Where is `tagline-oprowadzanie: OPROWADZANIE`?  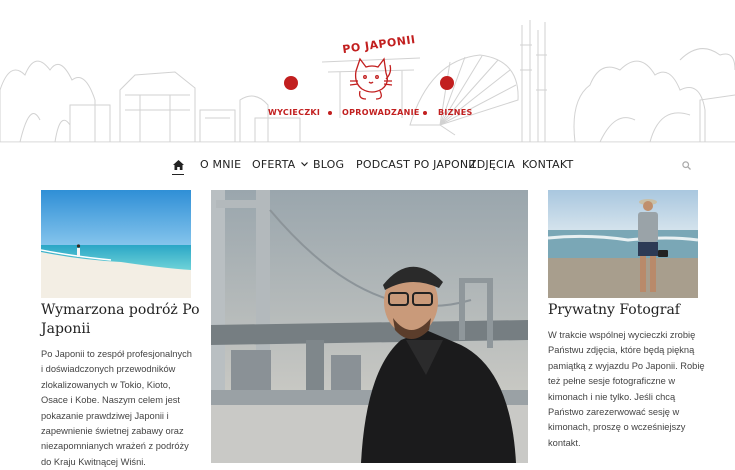
tagline-oprowadzanie: OPROWADZANIE is located at coordinates (381, 112).